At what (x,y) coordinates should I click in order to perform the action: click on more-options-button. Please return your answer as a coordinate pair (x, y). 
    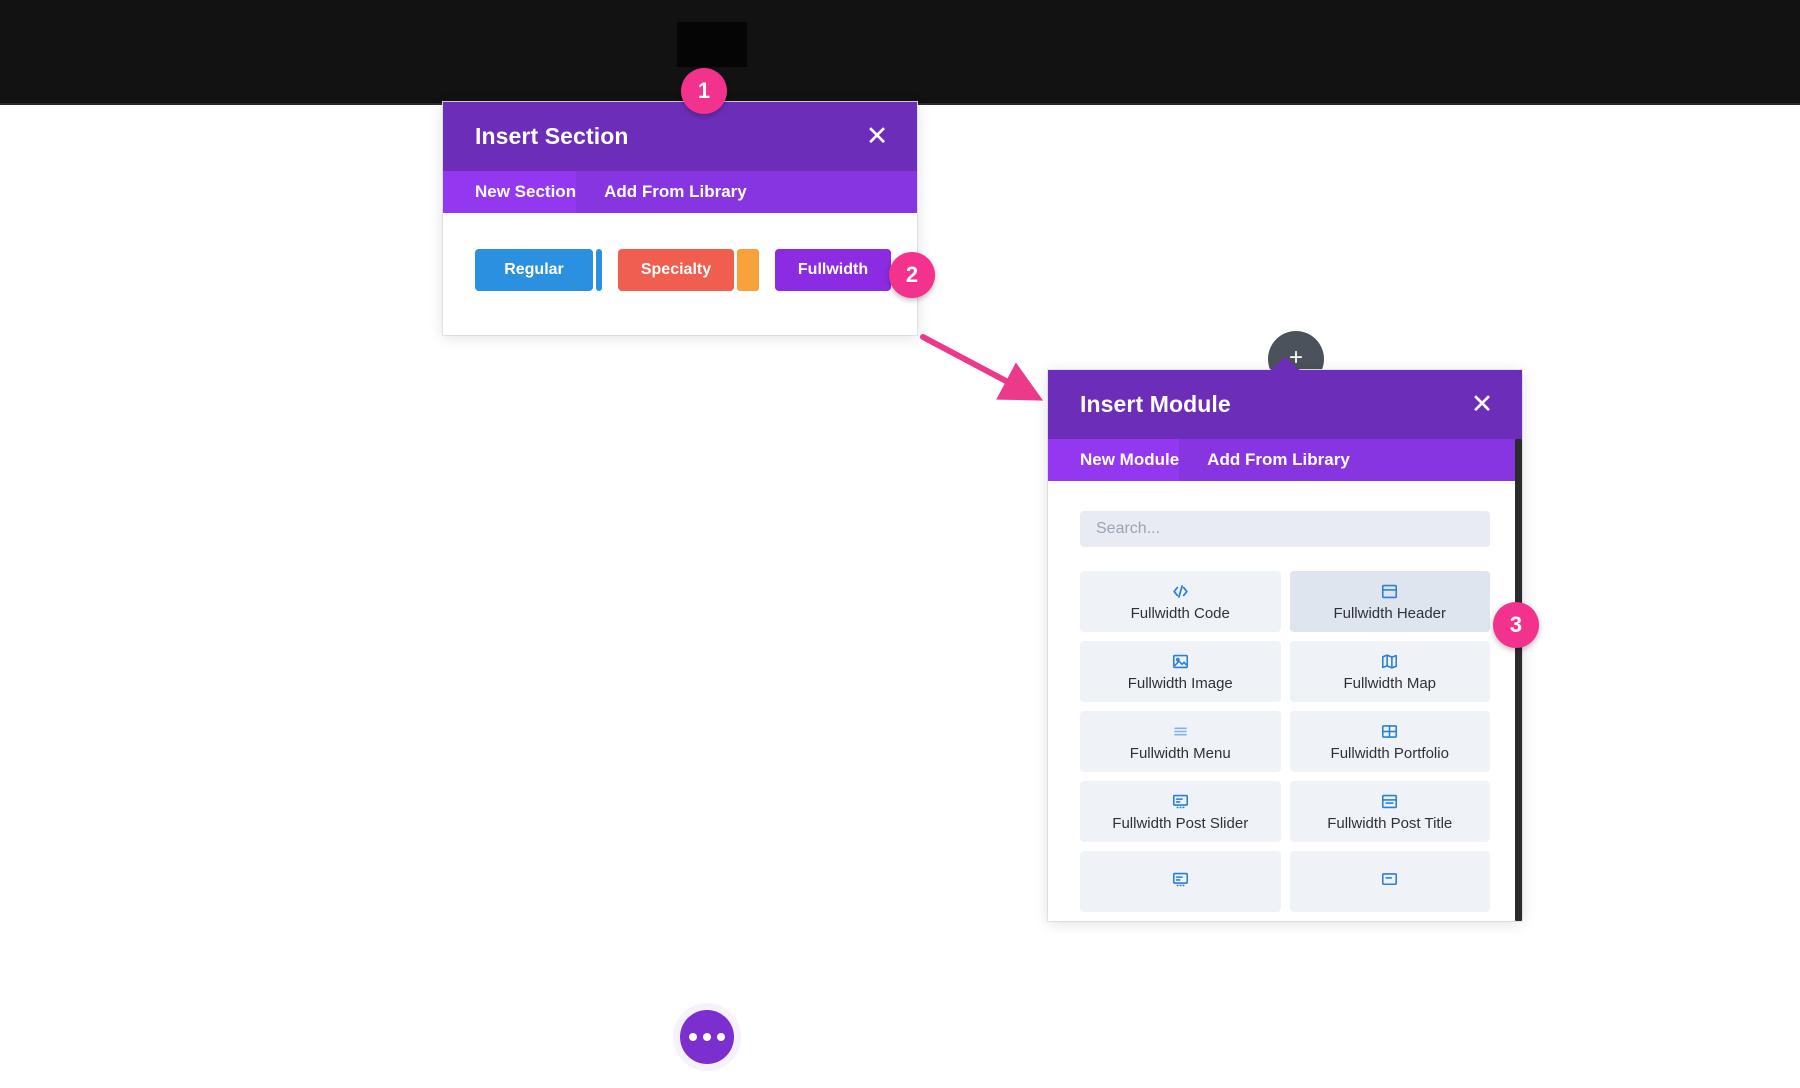
    Looking at the image, I should click on (707, 1037).